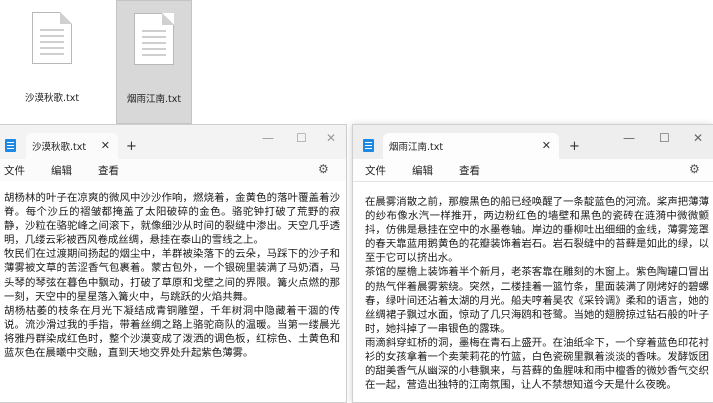 The width and height of the screenshot is (713, 403). I want to click on tab-shamo-qiuge: 沙漠秋歌.txt ✕, so click(72, 146).